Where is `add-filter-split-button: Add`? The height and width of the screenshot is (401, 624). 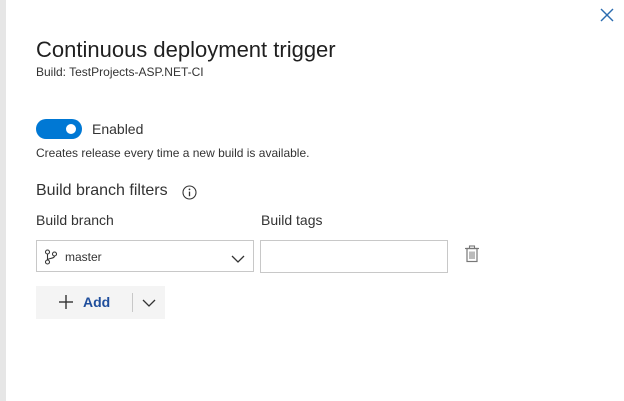 add-filter-split-button: Add is located at coordinates (100, 302).